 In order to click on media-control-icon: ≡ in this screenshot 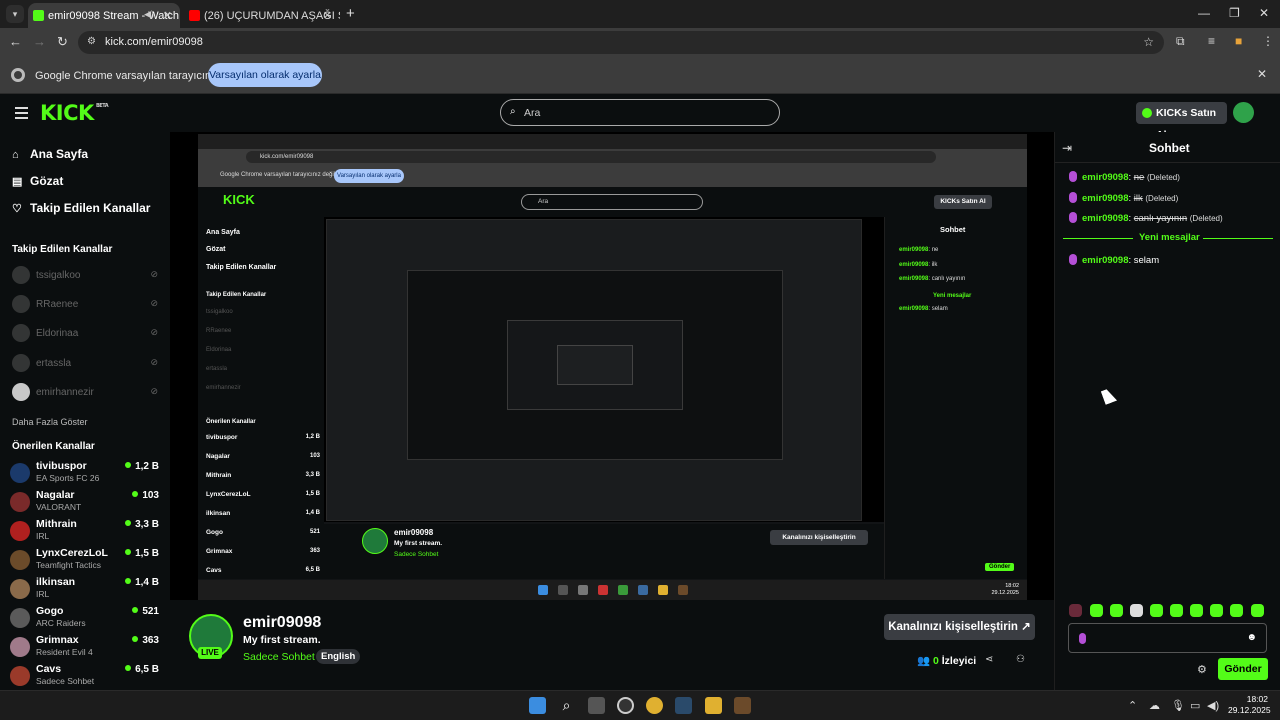, I will do `click(1211, 41)`.